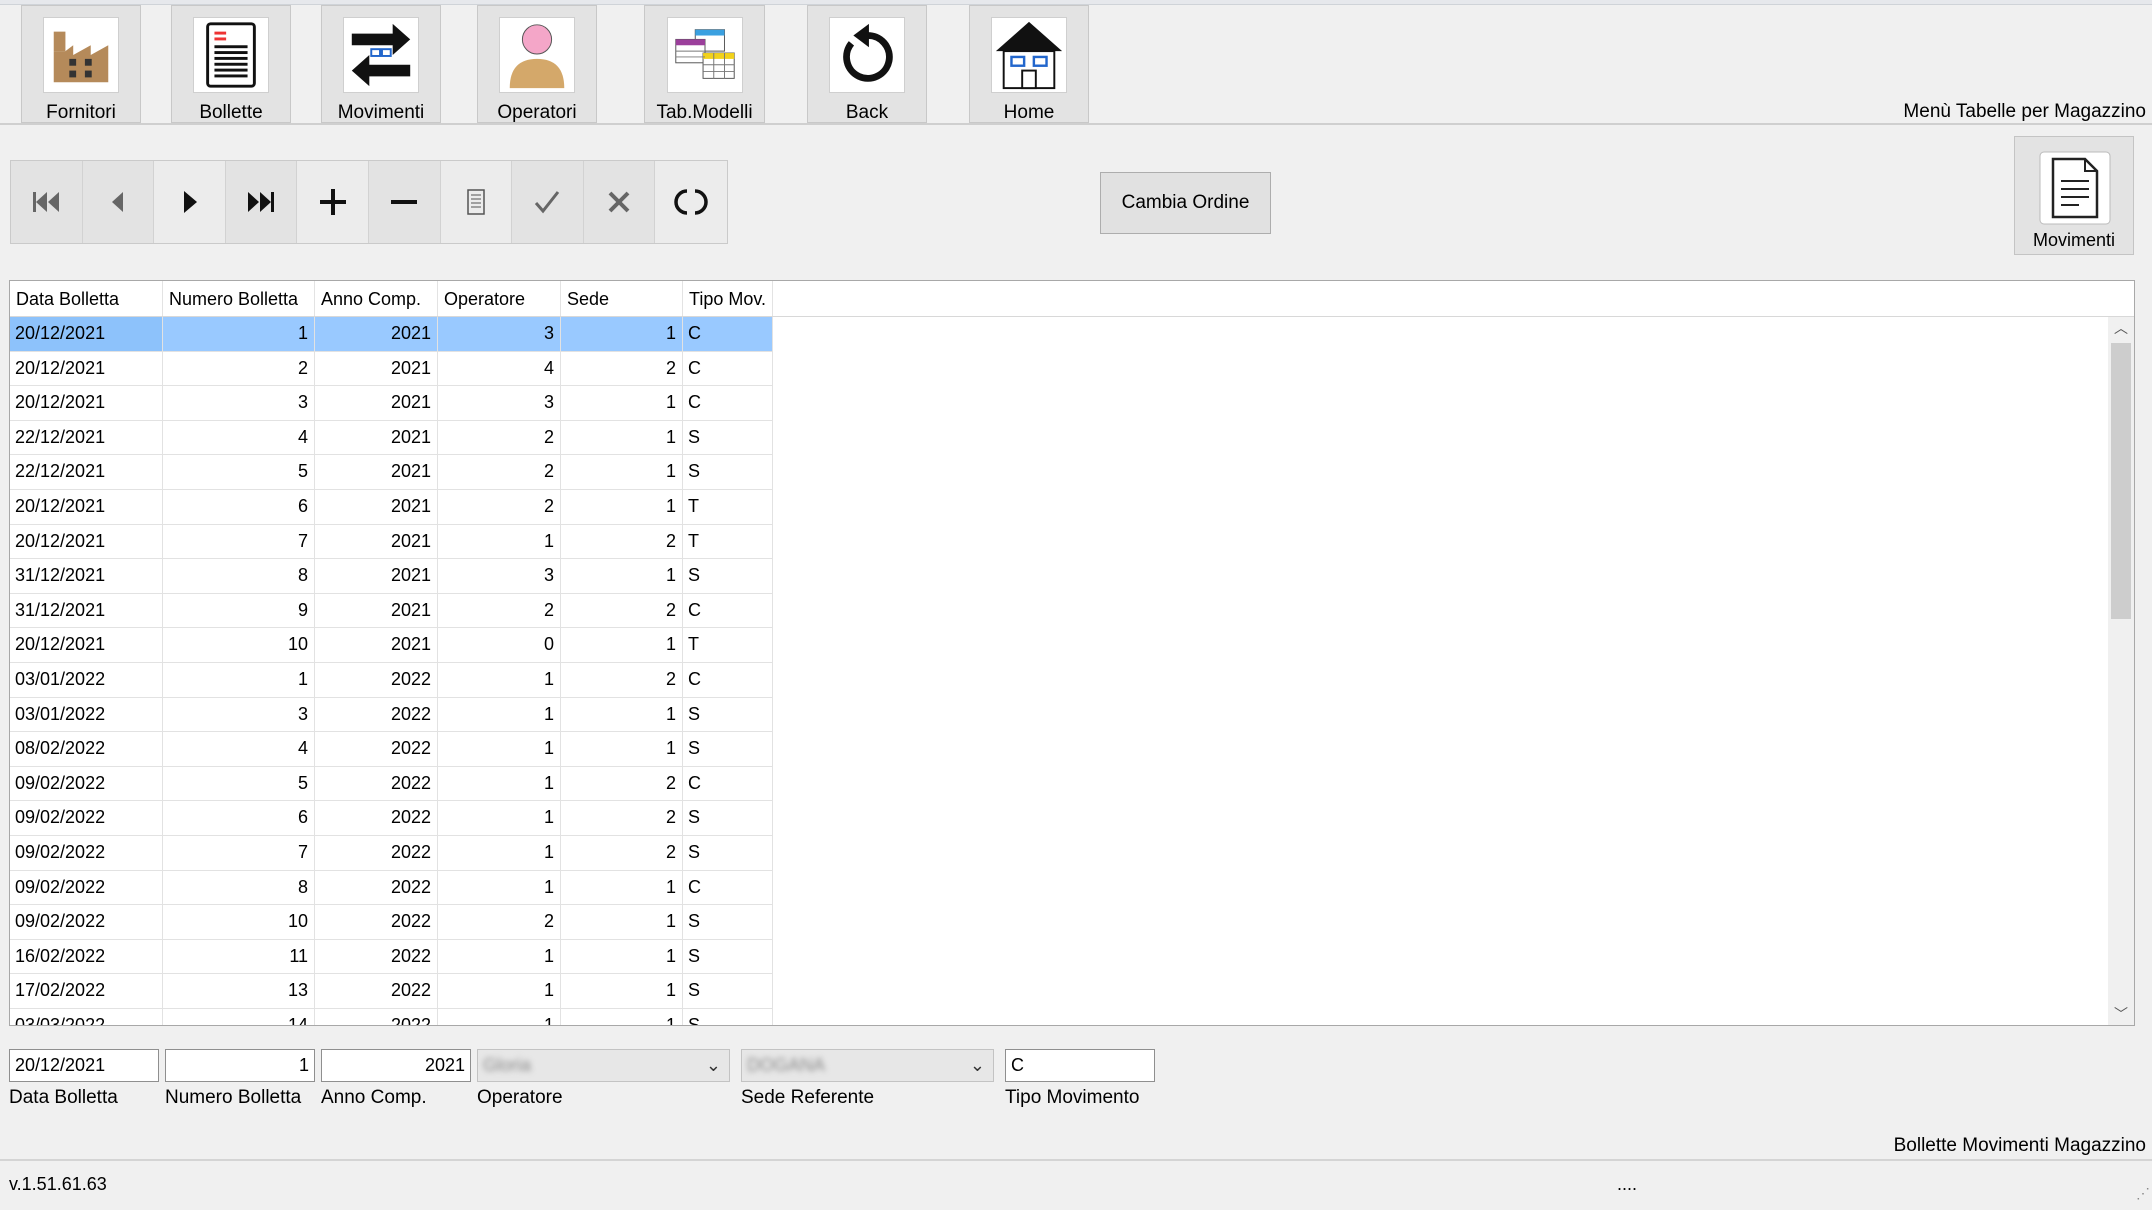 The width and height of the screenshot is (2152, 1210). What do you see at coordinates (867, 64) in the screenshot?
I see `back-button: Back` at bounding box center [867, 64].